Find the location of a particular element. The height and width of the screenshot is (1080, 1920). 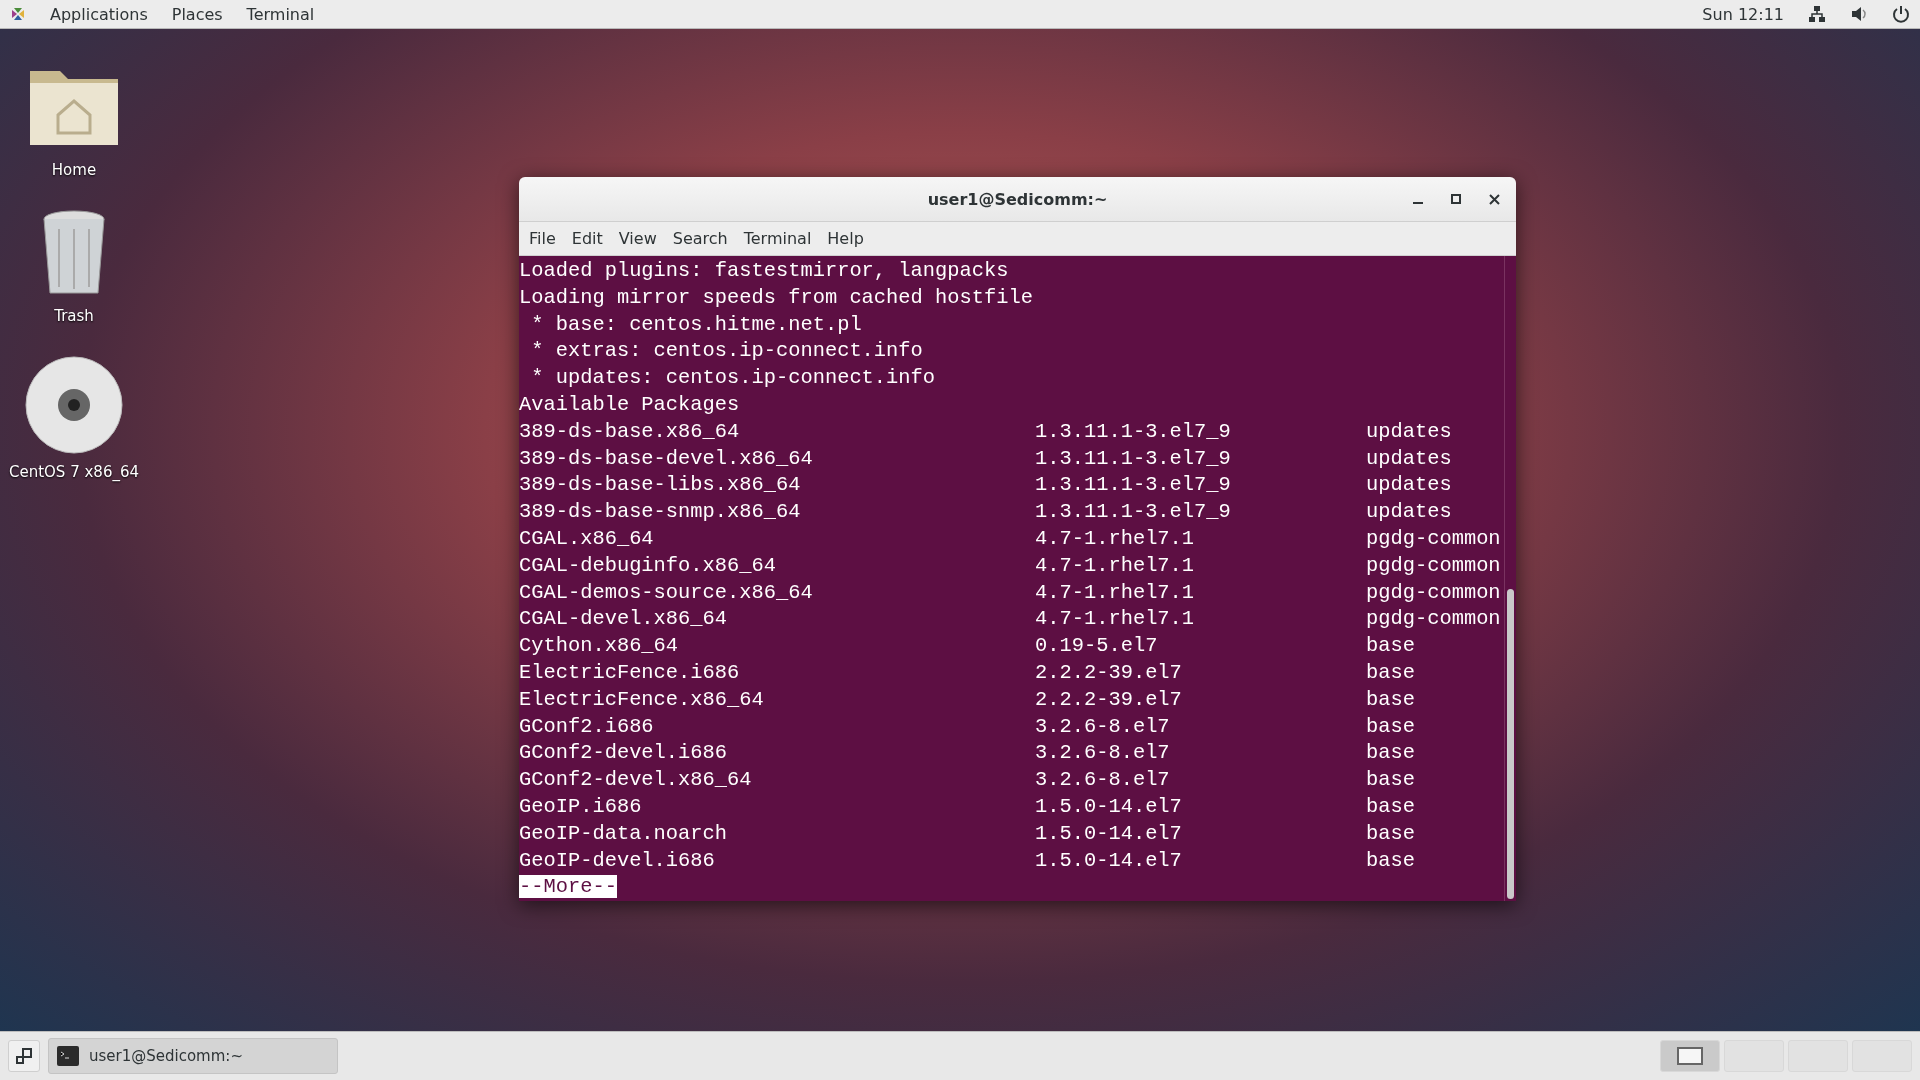

scrollbar is located at coordinates (1510, 578).